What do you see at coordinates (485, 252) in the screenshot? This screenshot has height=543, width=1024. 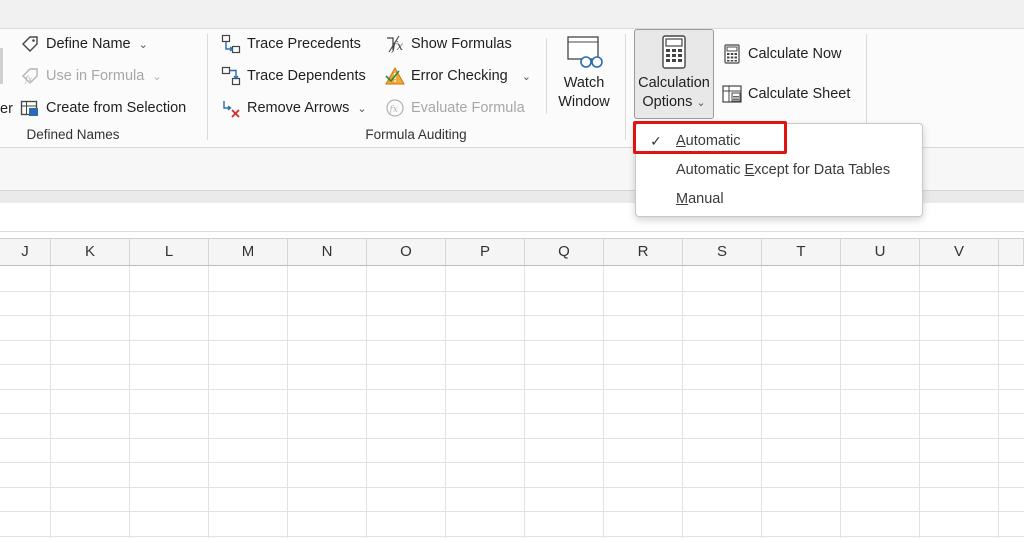 I see `column-header-p: P` at bounding box center [485, 252].